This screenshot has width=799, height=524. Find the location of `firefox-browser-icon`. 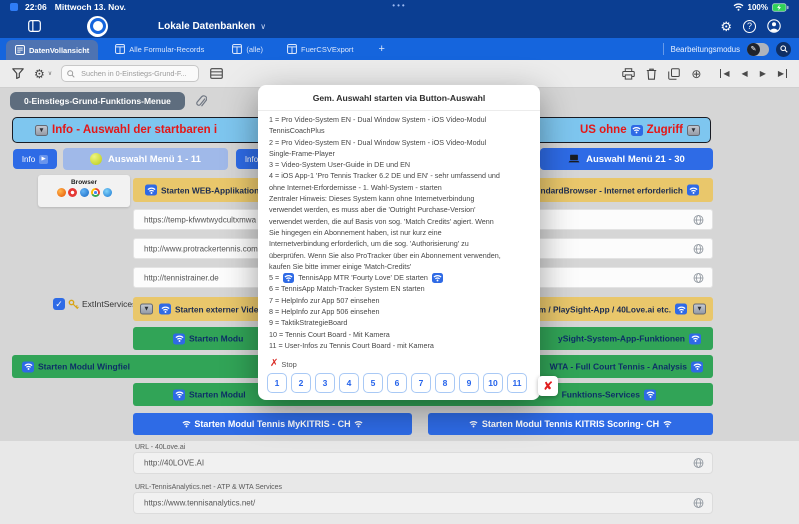

firefox-browser-icon is located at coordinates (61, 192).